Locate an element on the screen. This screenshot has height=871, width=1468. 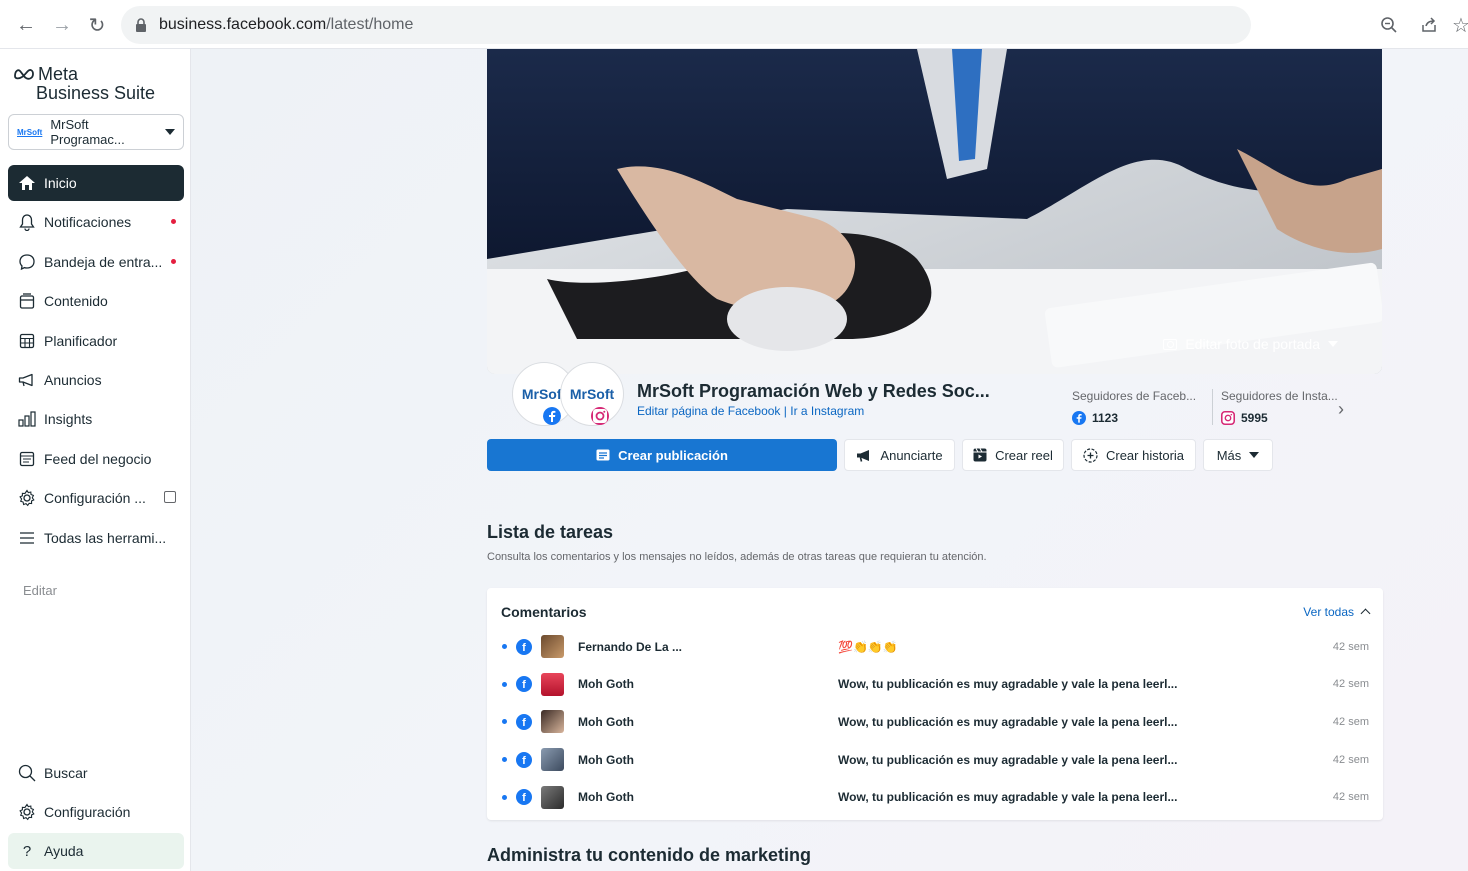
see-all-link: Ver todas is located at coordinates (1337, 612).